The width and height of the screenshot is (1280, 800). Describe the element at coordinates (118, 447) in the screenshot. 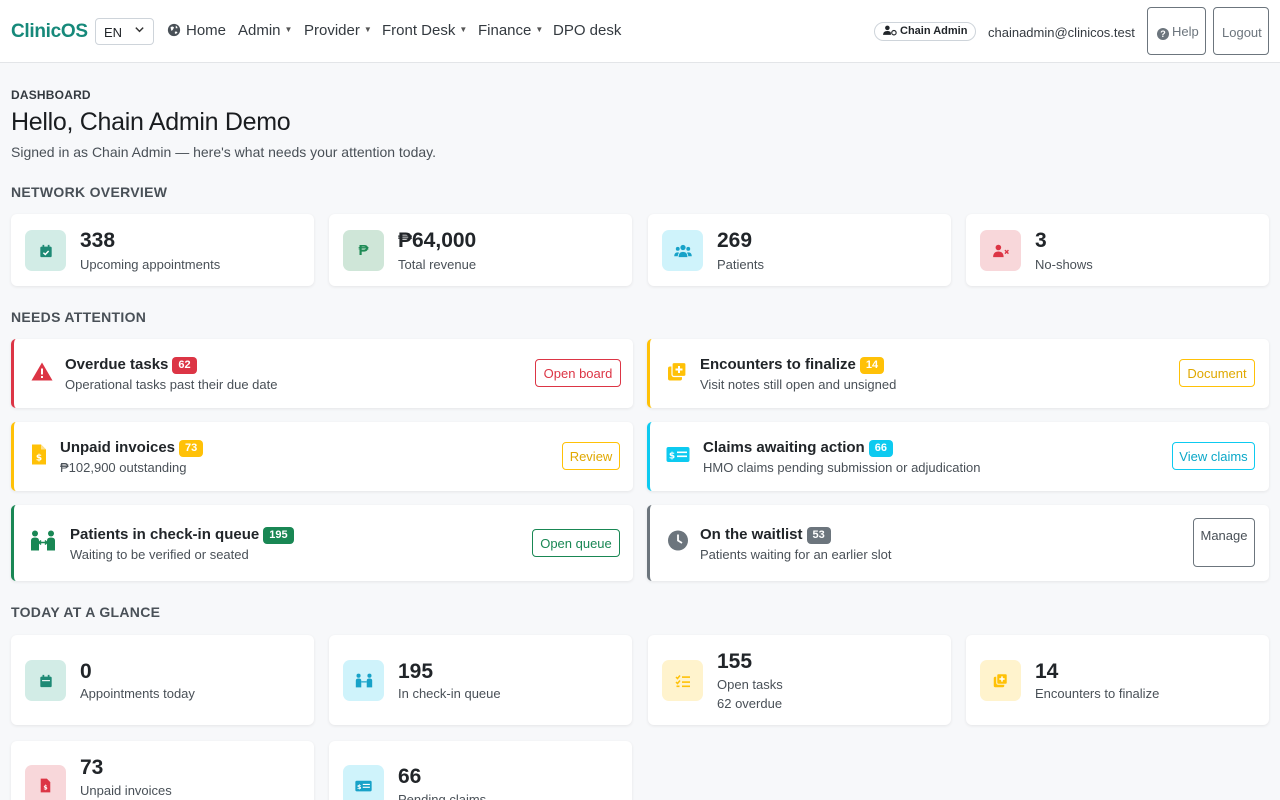

I see `attention-title-text: Unpaid invoices` at that location.